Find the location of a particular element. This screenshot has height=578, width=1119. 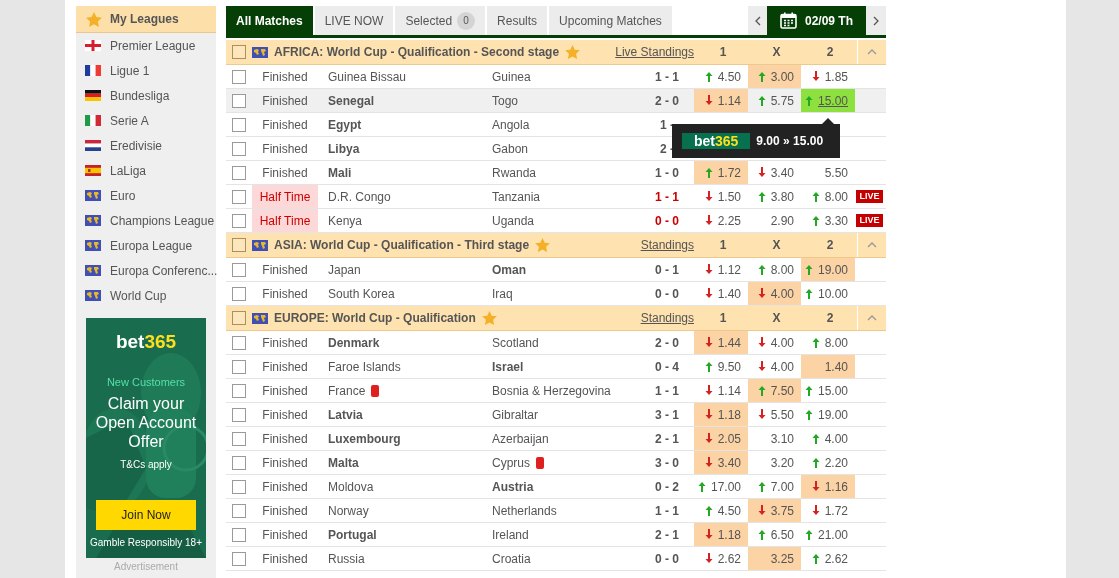

tab: LIVE NOW is located at coordinates (354, 20).